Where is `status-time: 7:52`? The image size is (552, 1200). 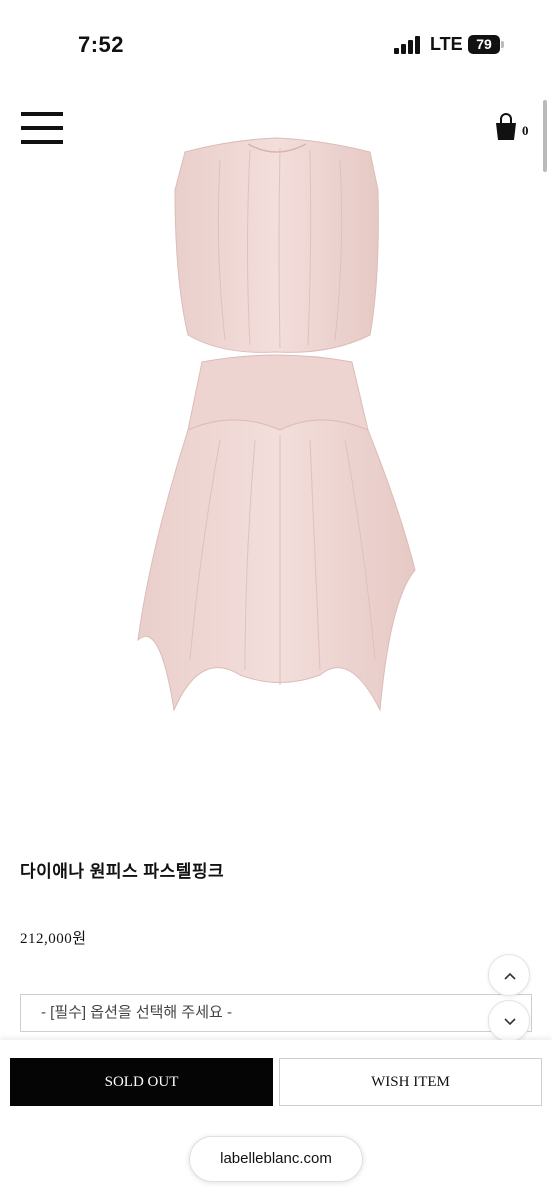
status-time: 7:52 is located at coordinates (101, 44).